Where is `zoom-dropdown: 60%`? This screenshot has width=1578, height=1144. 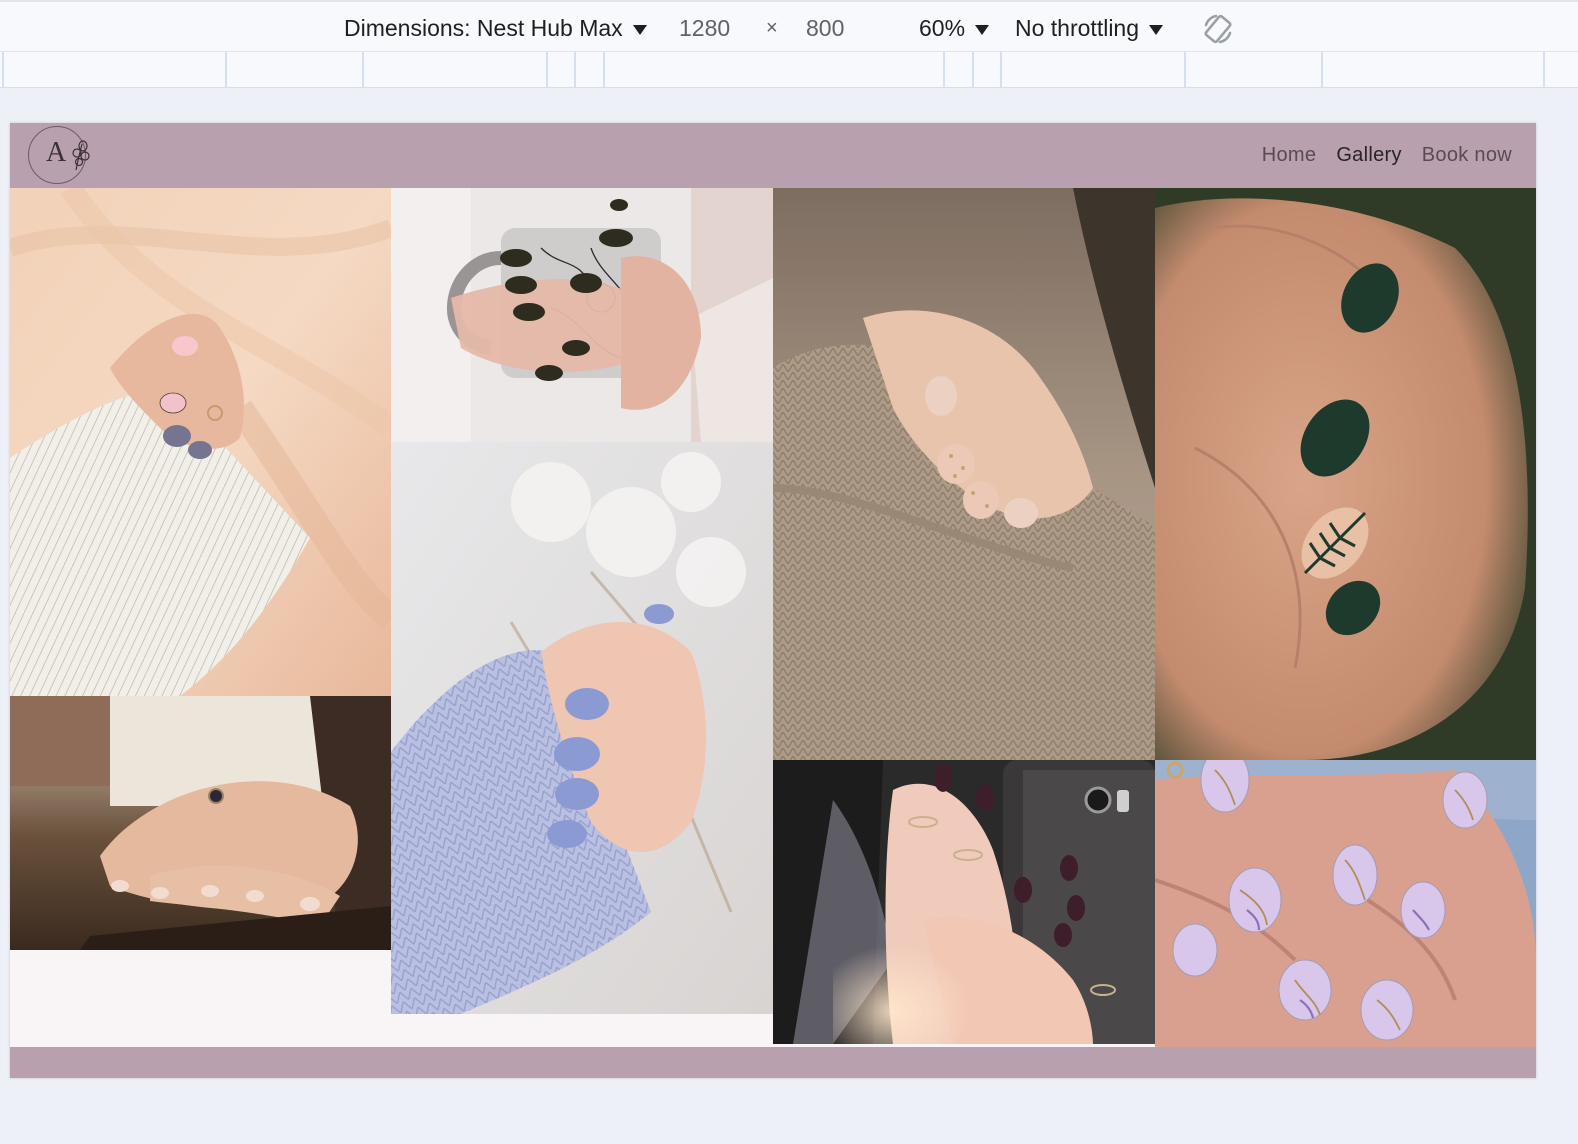 zoom-dropdown: 60% is located at coordinates (954, 28).